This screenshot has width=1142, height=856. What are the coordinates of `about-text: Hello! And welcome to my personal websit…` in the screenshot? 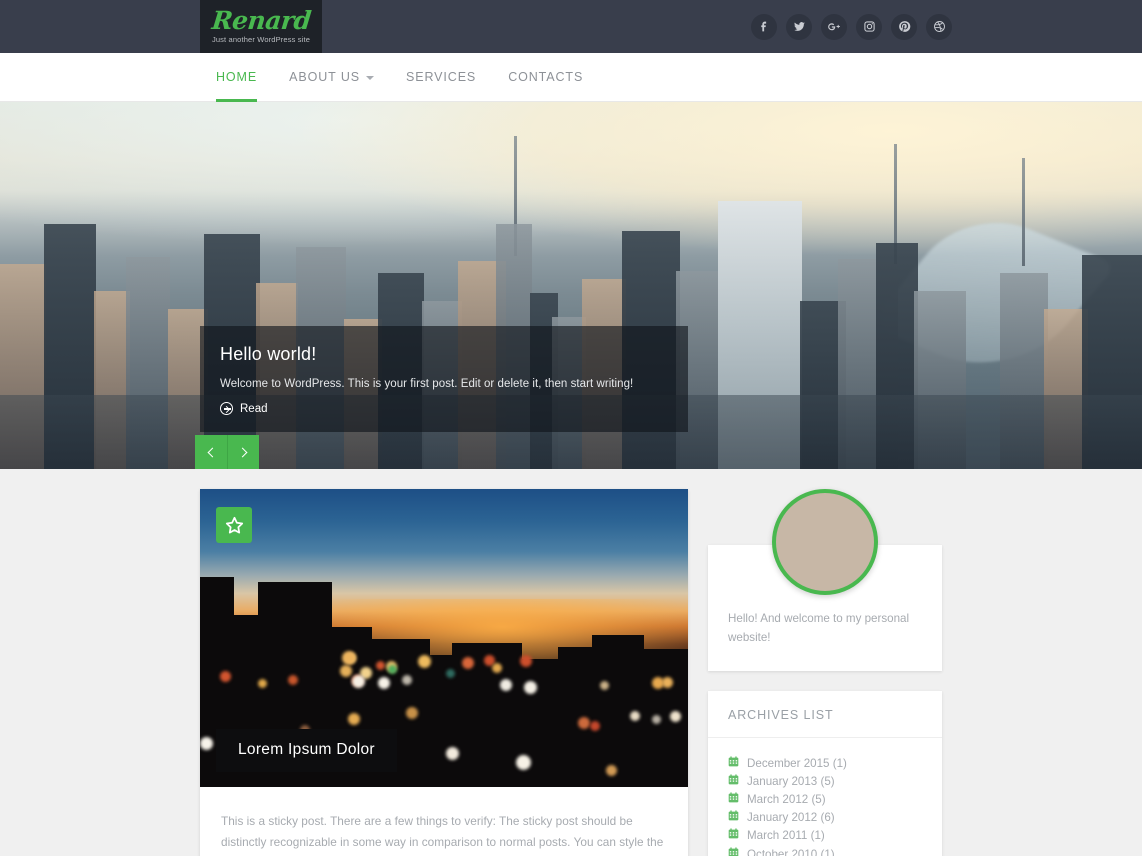 It's located at (819, 628).